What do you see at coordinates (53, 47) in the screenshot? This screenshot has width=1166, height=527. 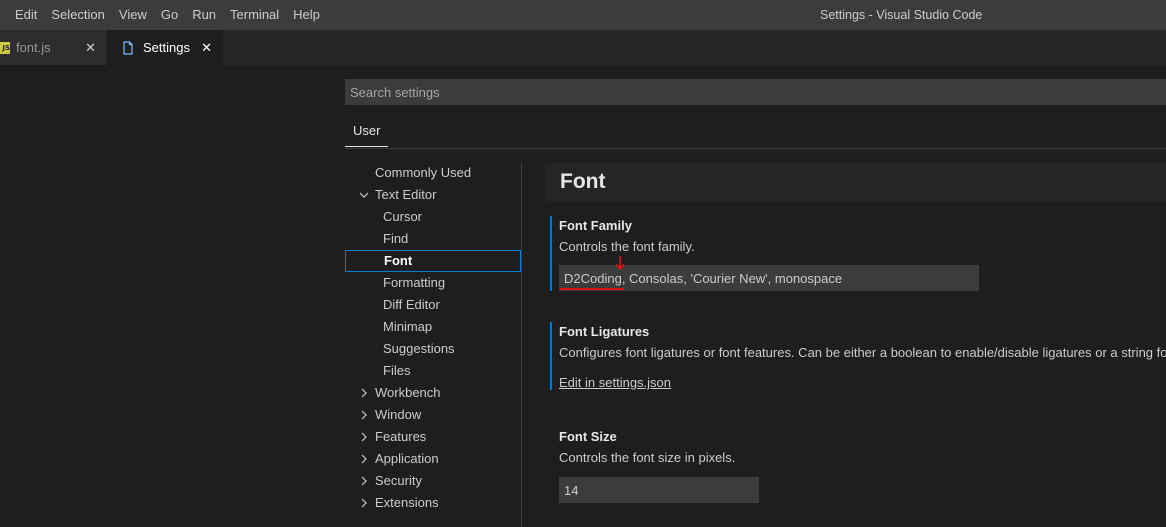 I see `tab-font-js: JS font.js ✕` at bounding box center [53, 47].